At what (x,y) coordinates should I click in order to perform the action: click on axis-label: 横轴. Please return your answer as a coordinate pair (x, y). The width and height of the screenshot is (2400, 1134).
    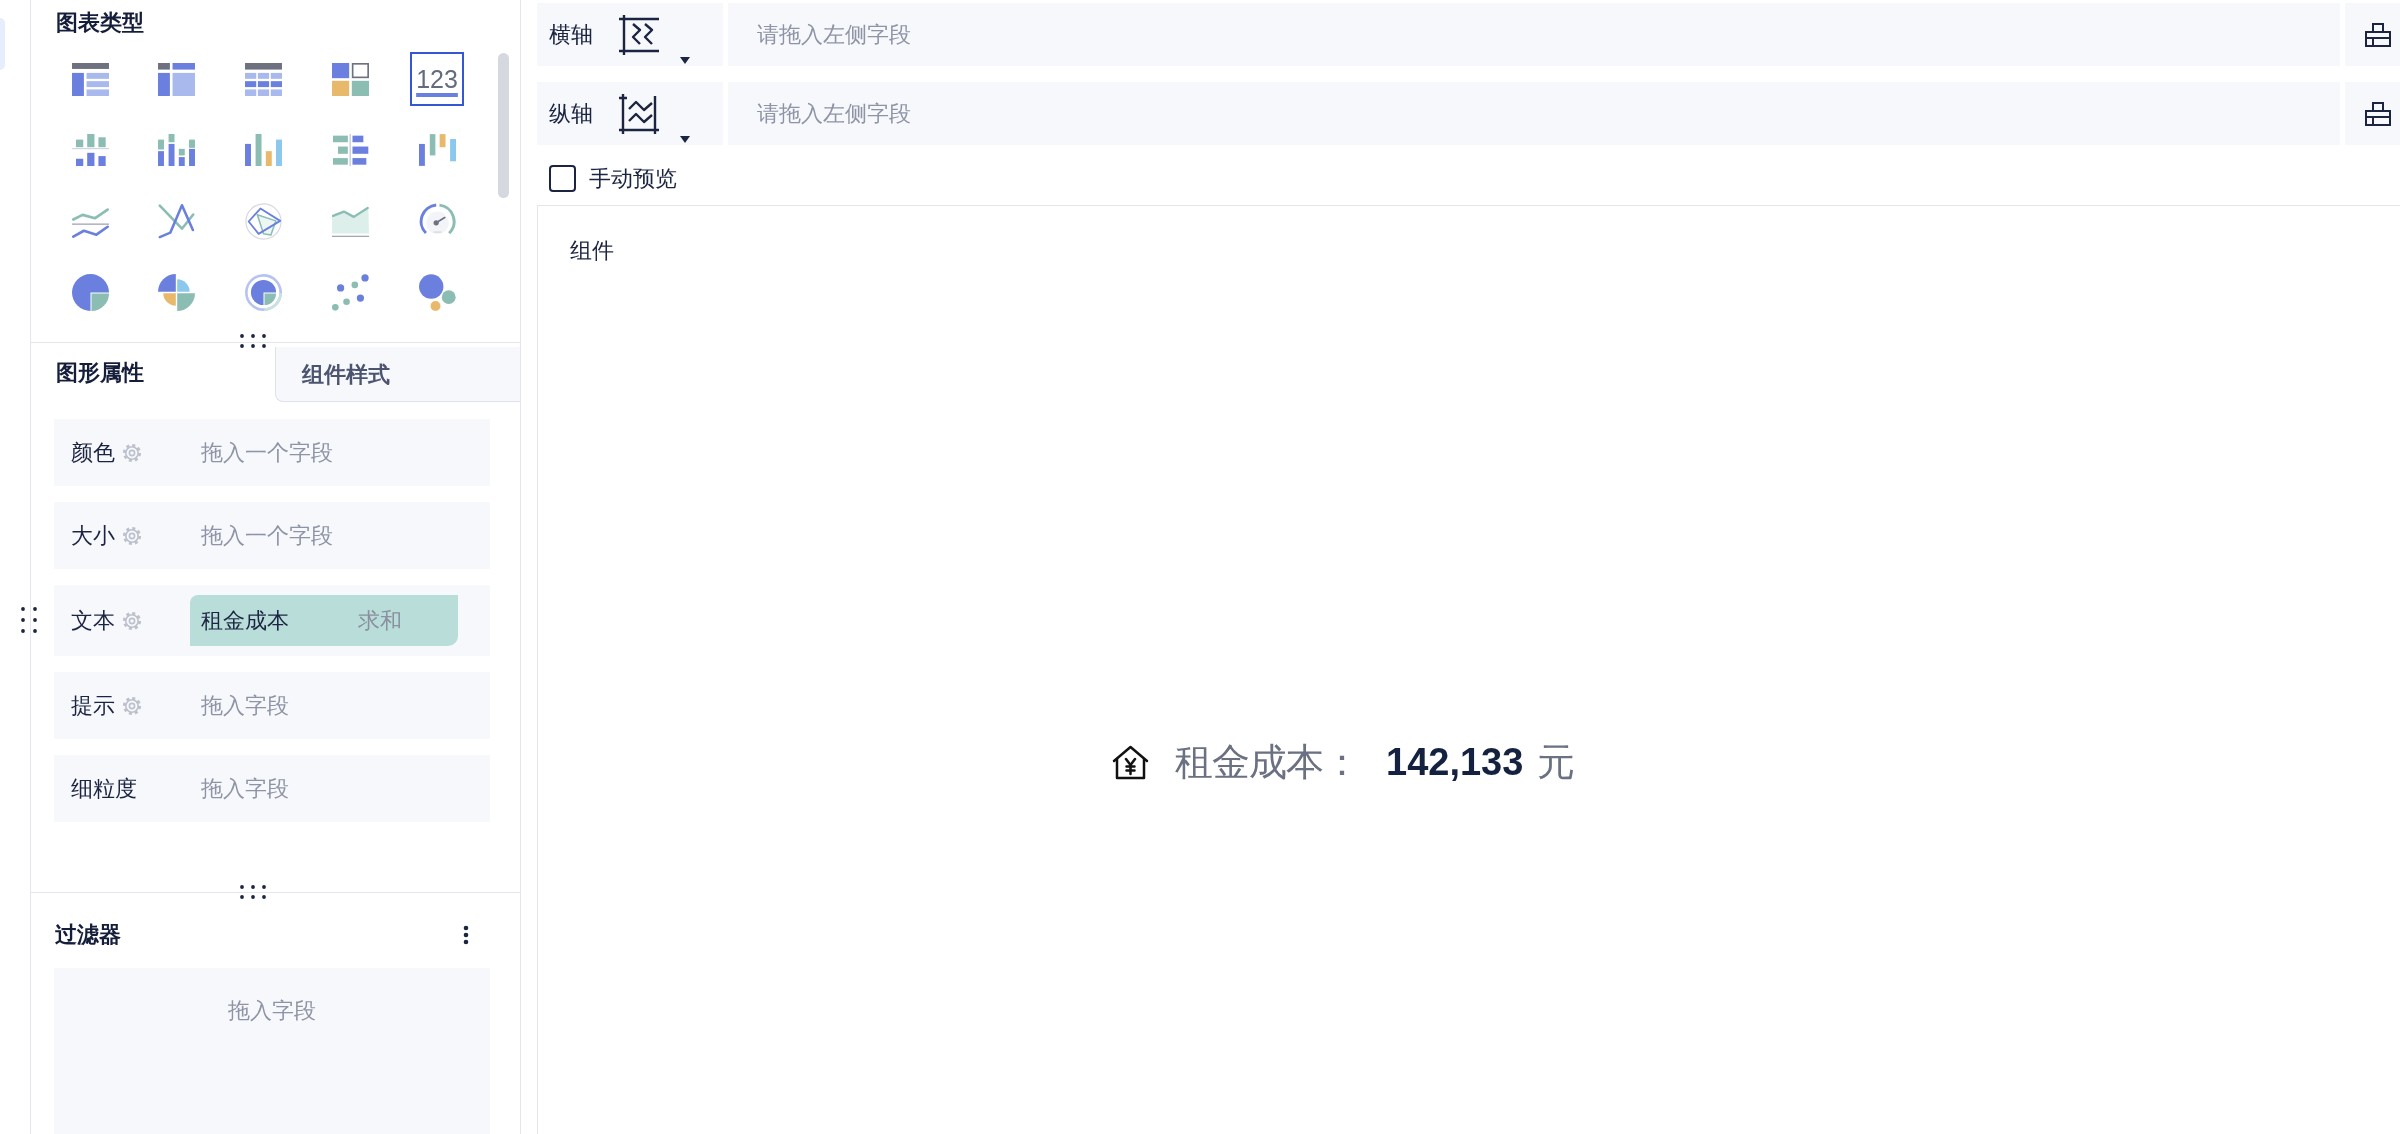
    Looking at the image, I should click on (571, 35).